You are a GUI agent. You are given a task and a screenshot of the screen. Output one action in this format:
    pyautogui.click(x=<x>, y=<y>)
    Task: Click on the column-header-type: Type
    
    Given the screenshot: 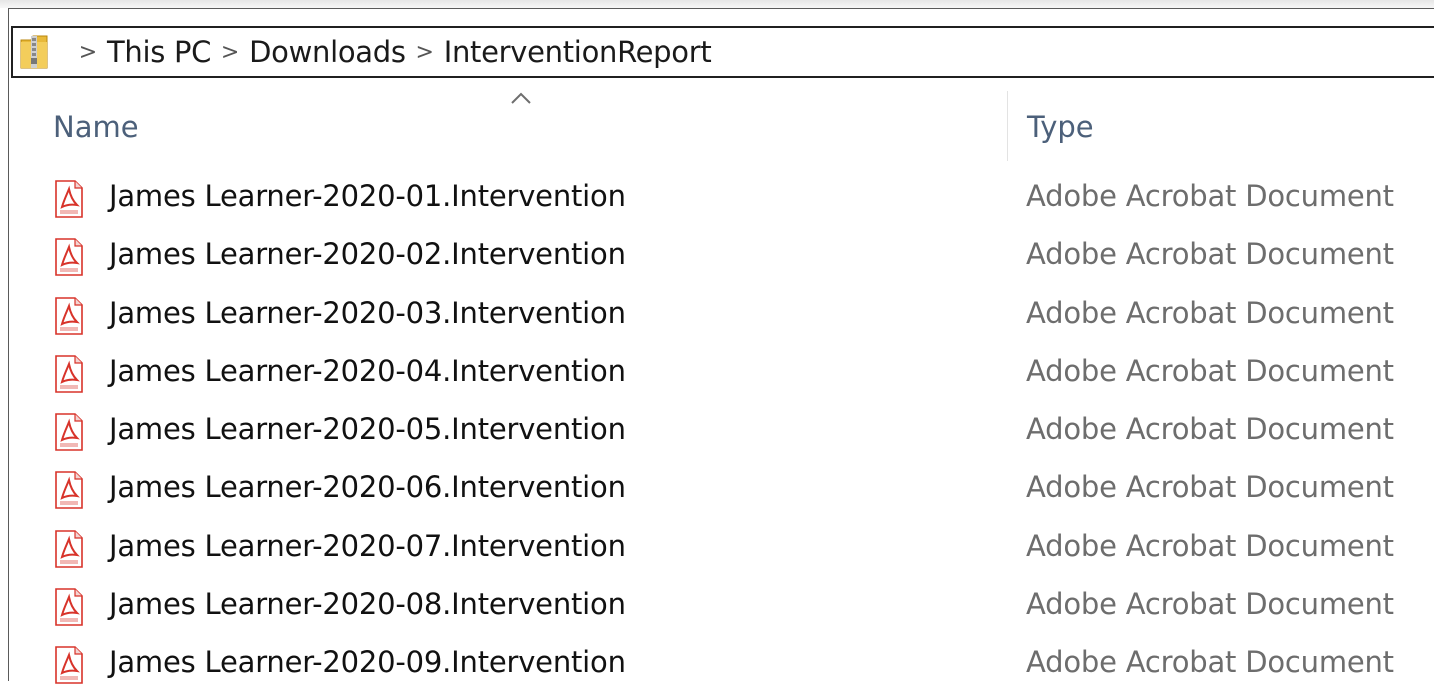 What is the action you would take?
    pyautogui.click(x=1060, y=127)
    